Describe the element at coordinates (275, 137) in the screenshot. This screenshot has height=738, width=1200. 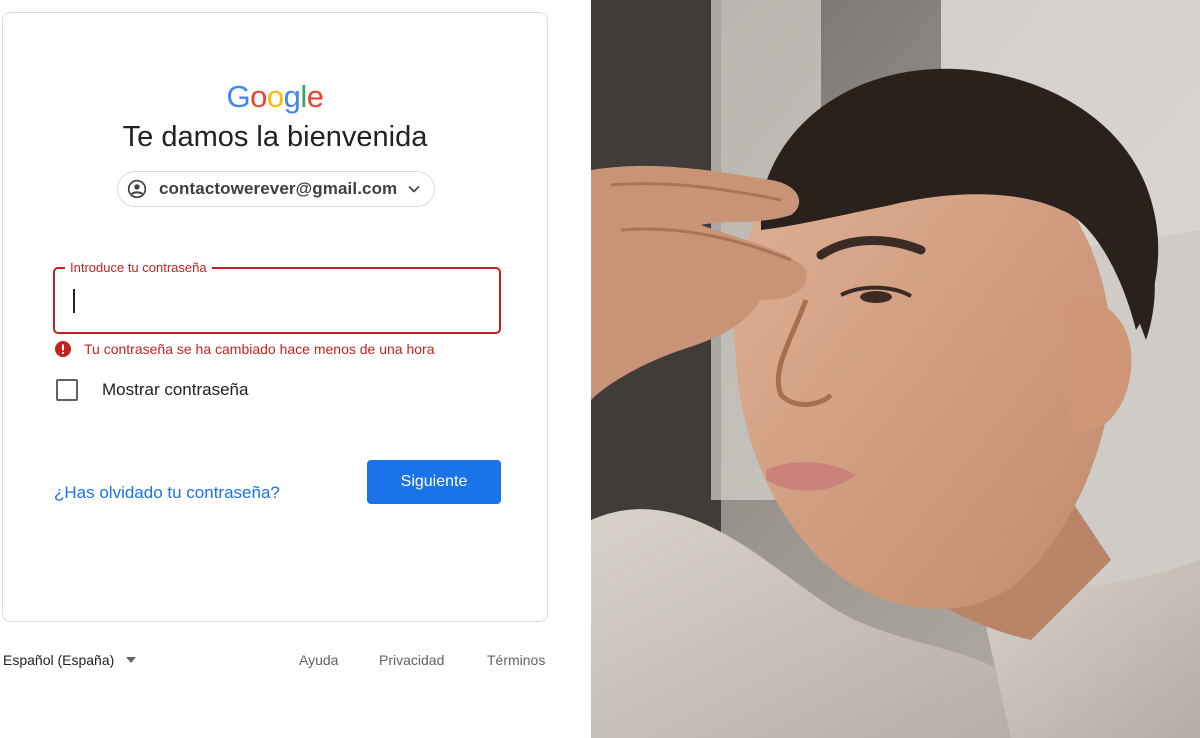
I see `page-title: Te damos la bienvenida` at that location.